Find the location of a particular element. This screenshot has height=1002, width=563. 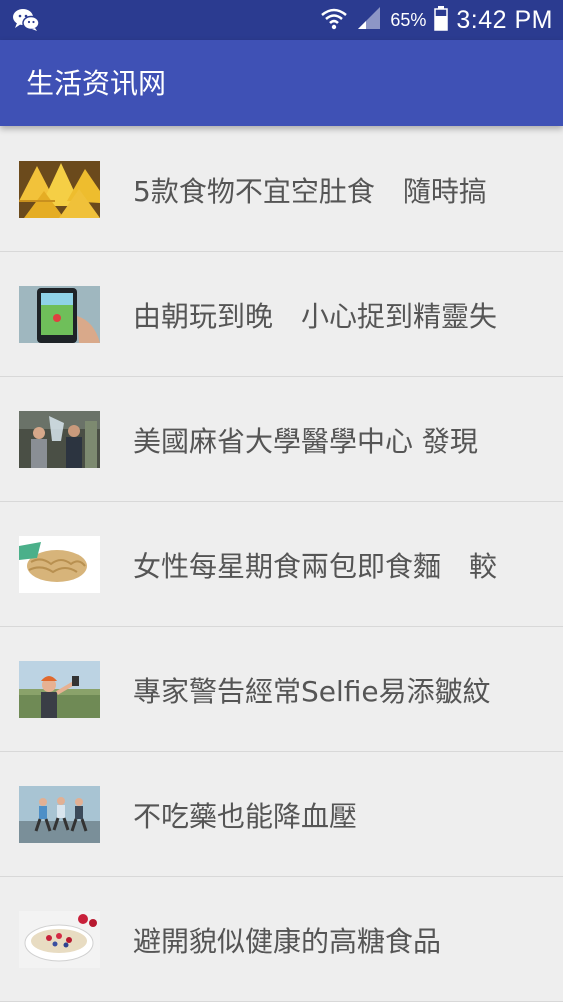

signal-icon is located at coordinates (369, 20).